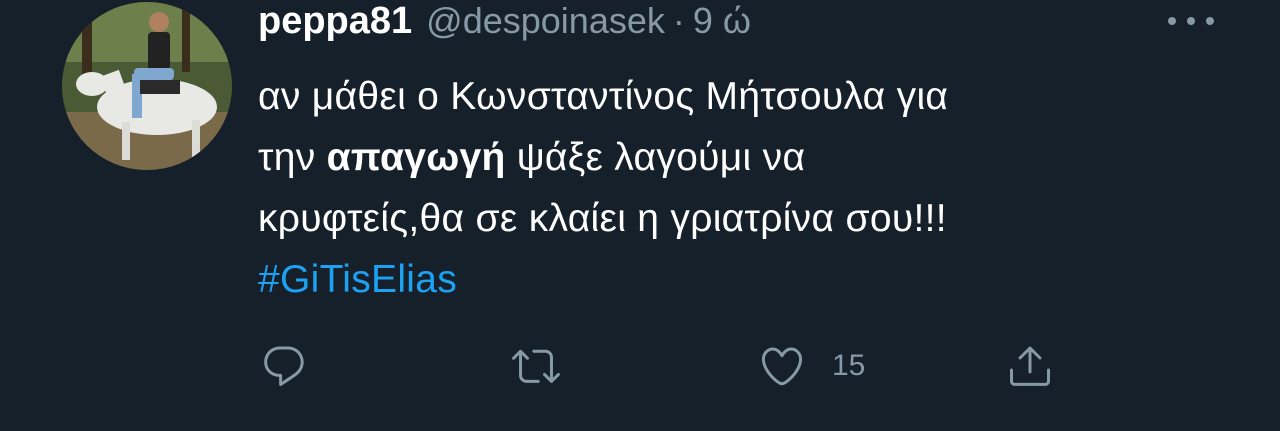 The width and height of the screenshot is (1280, 431). I want to click on user-handle: @despoinasek, so click(545, 21).